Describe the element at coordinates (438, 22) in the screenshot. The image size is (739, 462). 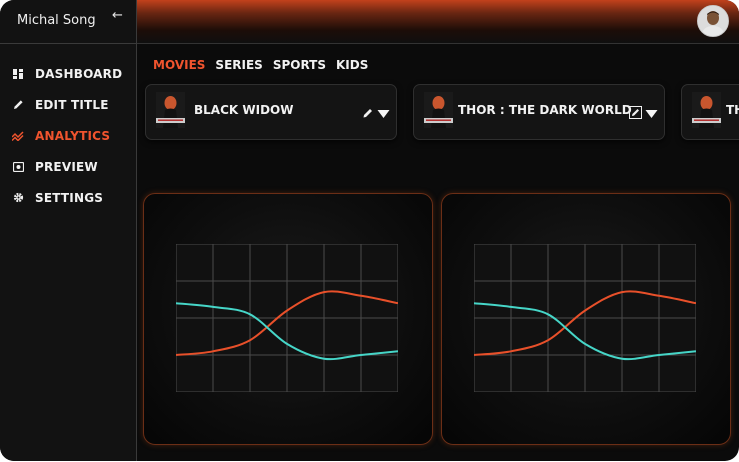
I see `top-bar` at that location.